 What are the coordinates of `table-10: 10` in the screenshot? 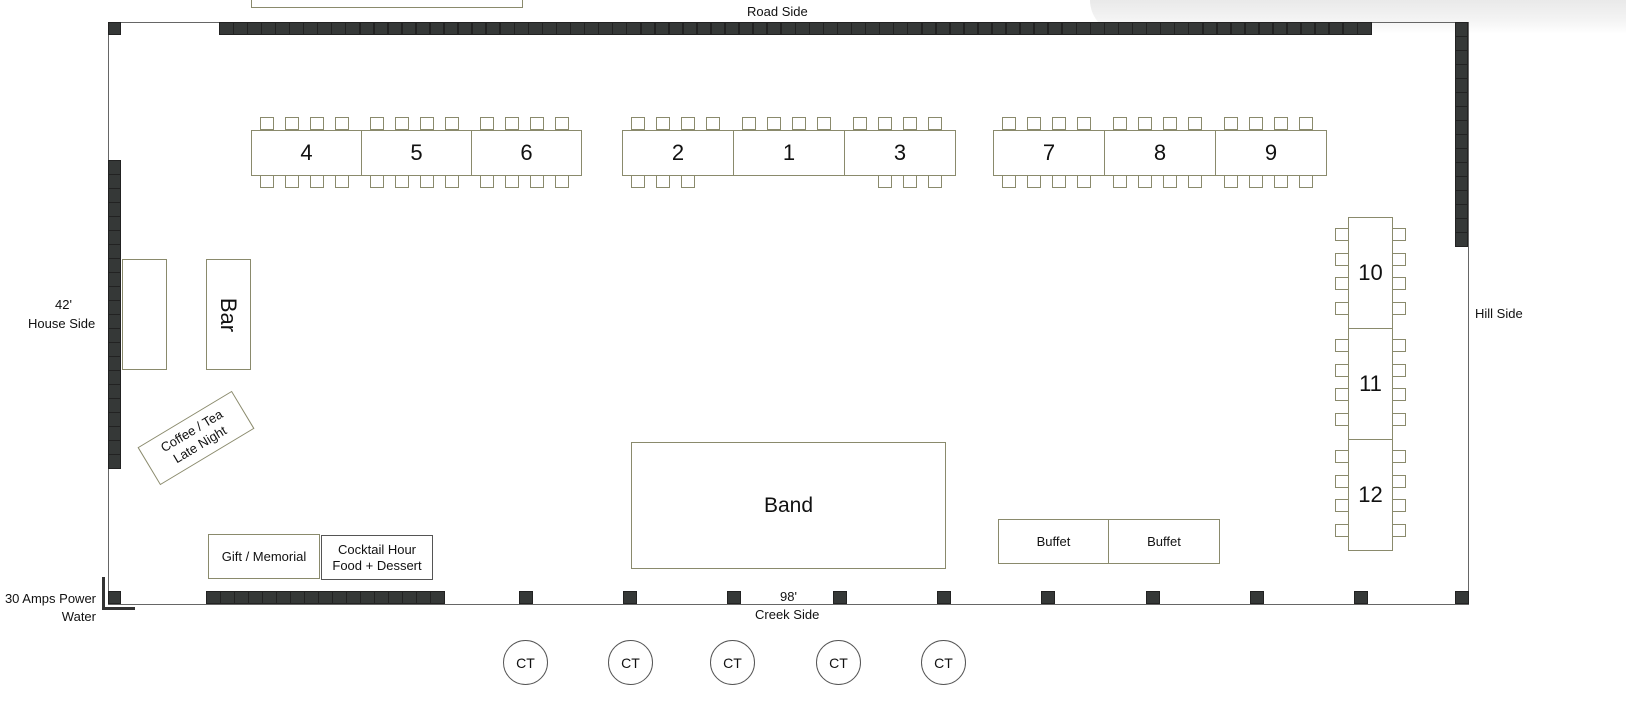 It's located at (1370, 273).